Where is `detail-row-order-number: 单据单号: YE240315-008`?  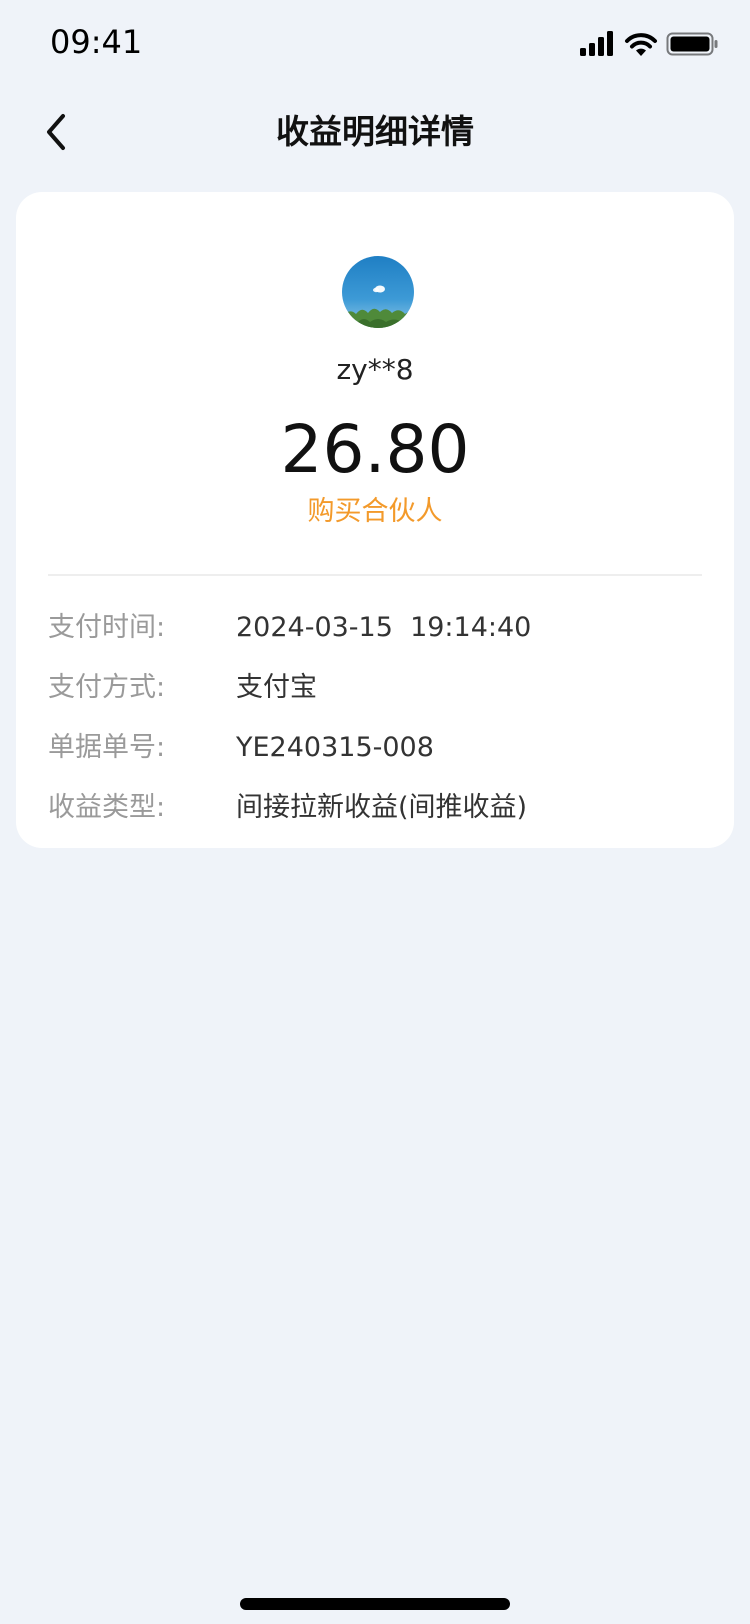 detail-row-order-number: 单据单号: YE240315-008 is located at coordinates (375, 750).